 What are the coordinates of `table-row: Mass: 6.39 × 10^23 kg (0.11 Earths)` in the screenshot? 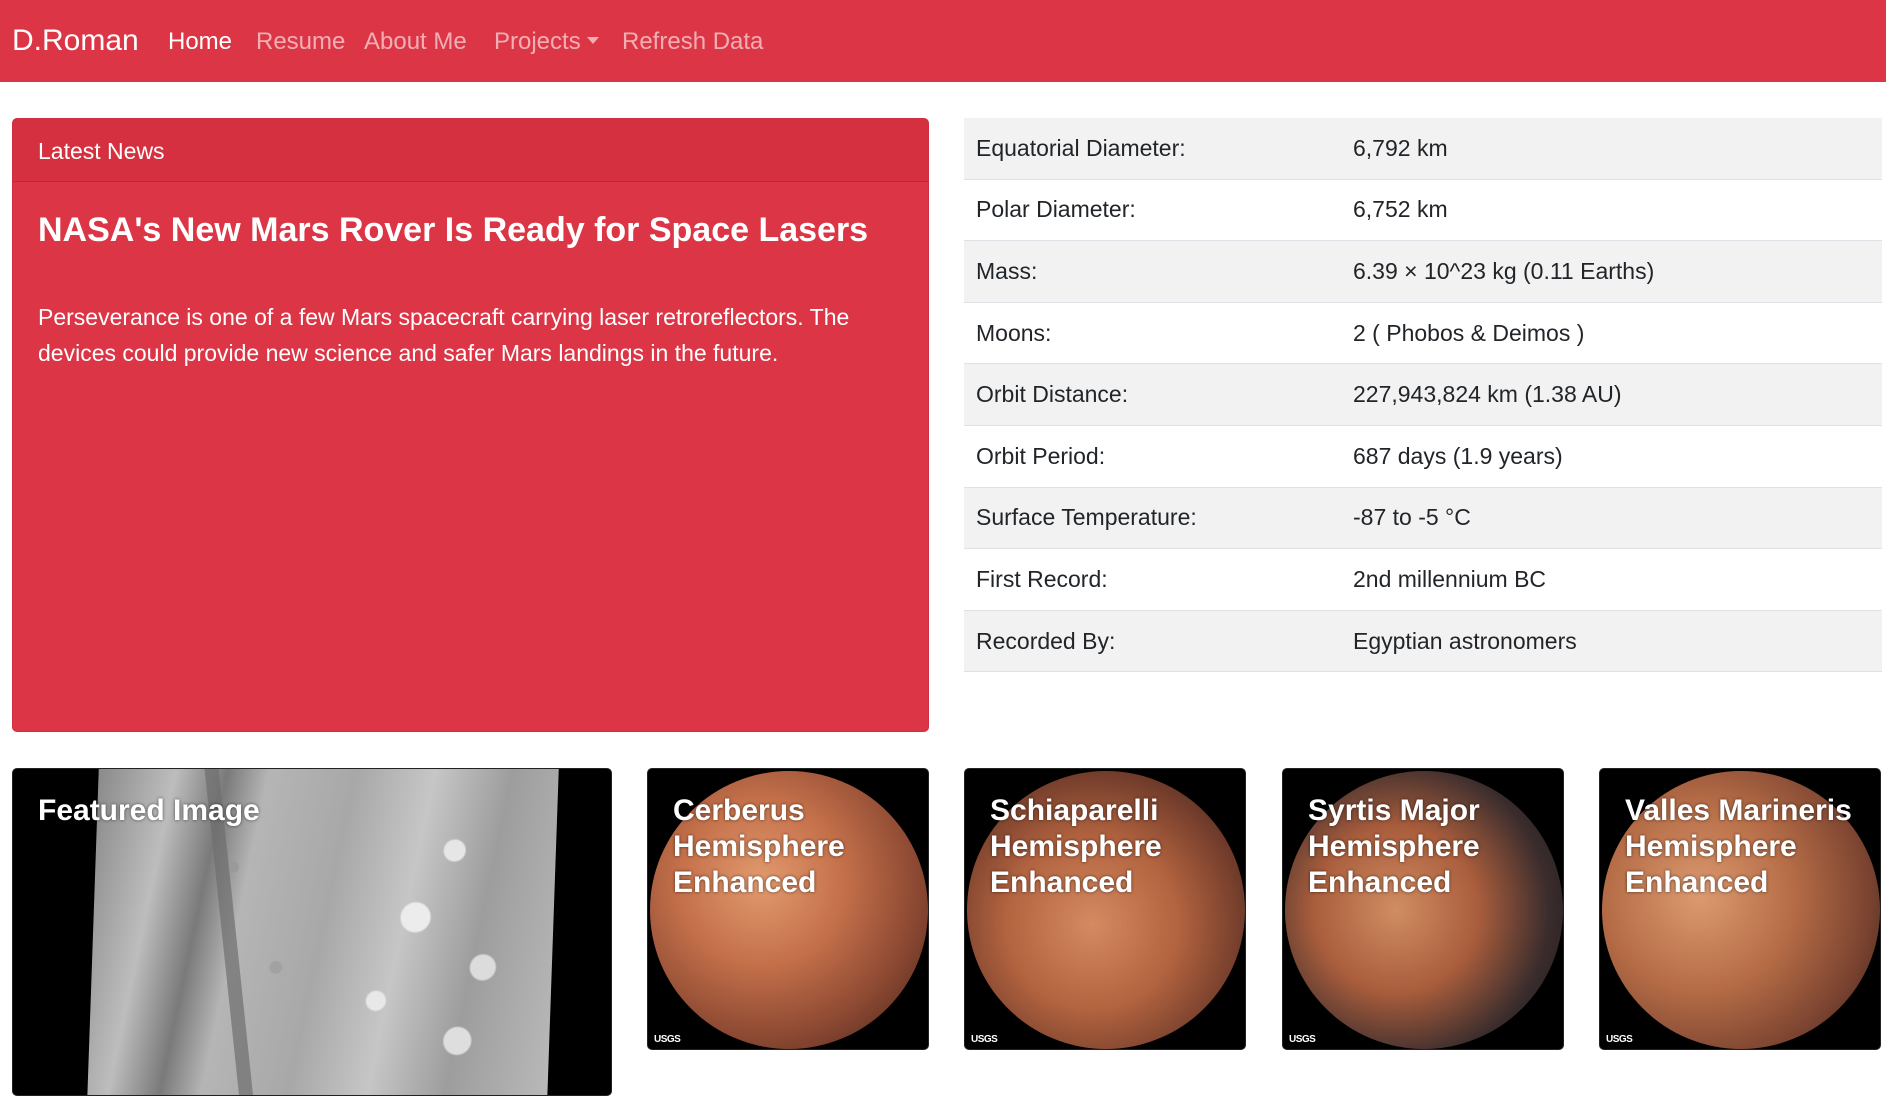 It's located at (1423, 272).